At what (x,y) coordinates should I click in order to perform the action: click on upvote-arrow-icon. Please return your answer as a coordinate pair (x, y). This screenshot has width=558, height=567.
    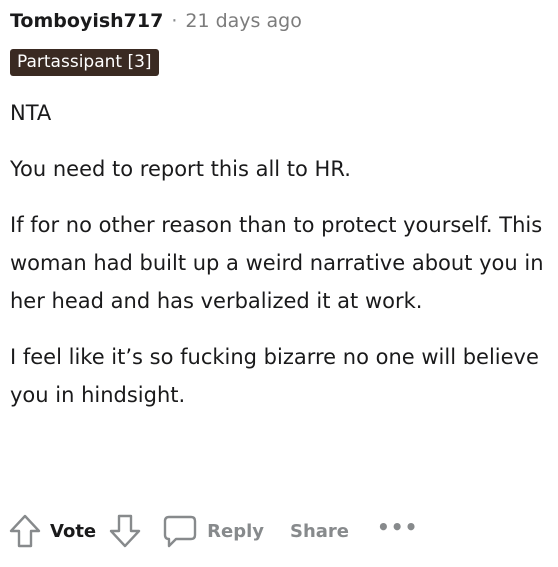
    Looking at the image, I should click on (25, 531).